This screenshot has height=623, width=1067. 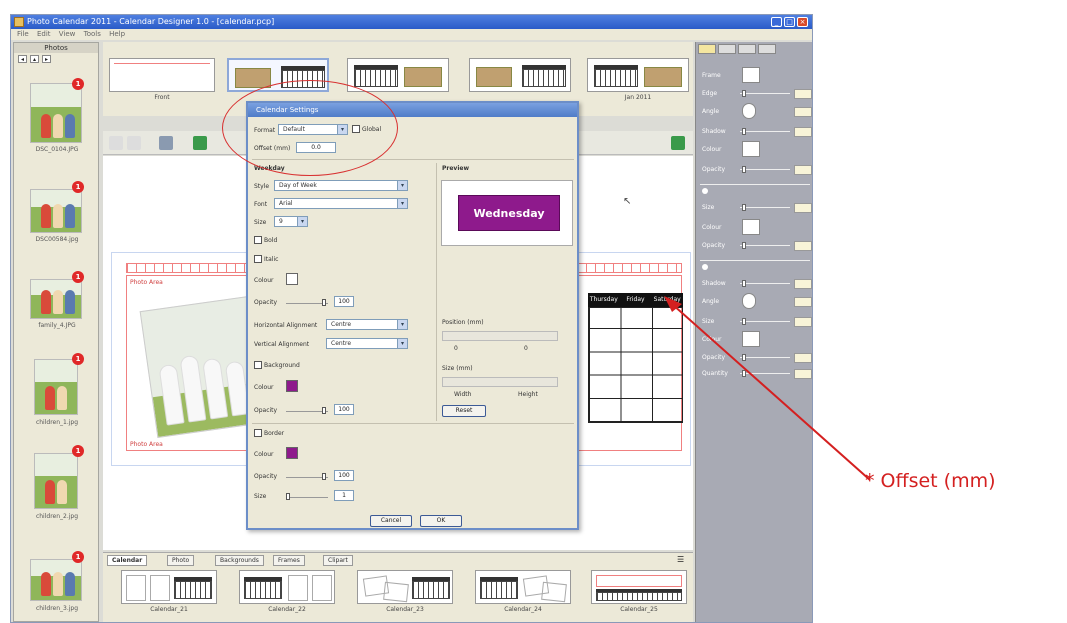 What do you see at coordinates (341, 343) in the screenshot?
I see `valign-value: Centre` at bounding box center [341, 343].